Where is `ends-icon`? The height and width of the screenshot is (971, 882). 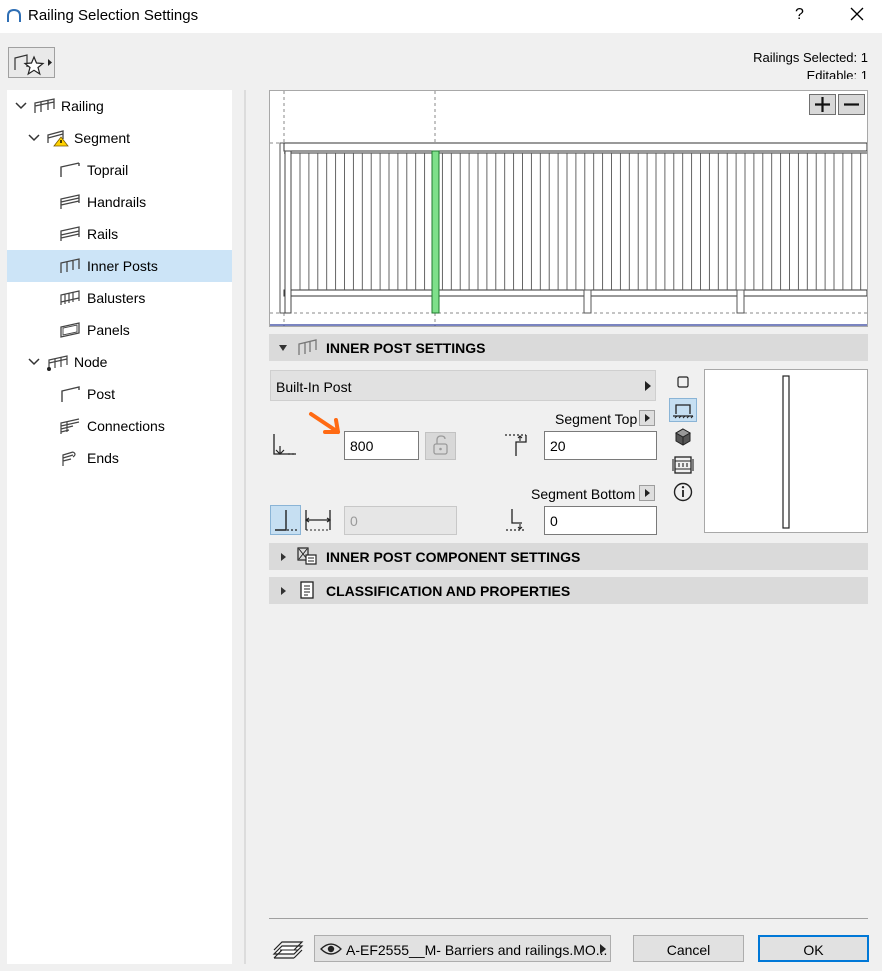 ends-icon is located at coordinates (69, 458).